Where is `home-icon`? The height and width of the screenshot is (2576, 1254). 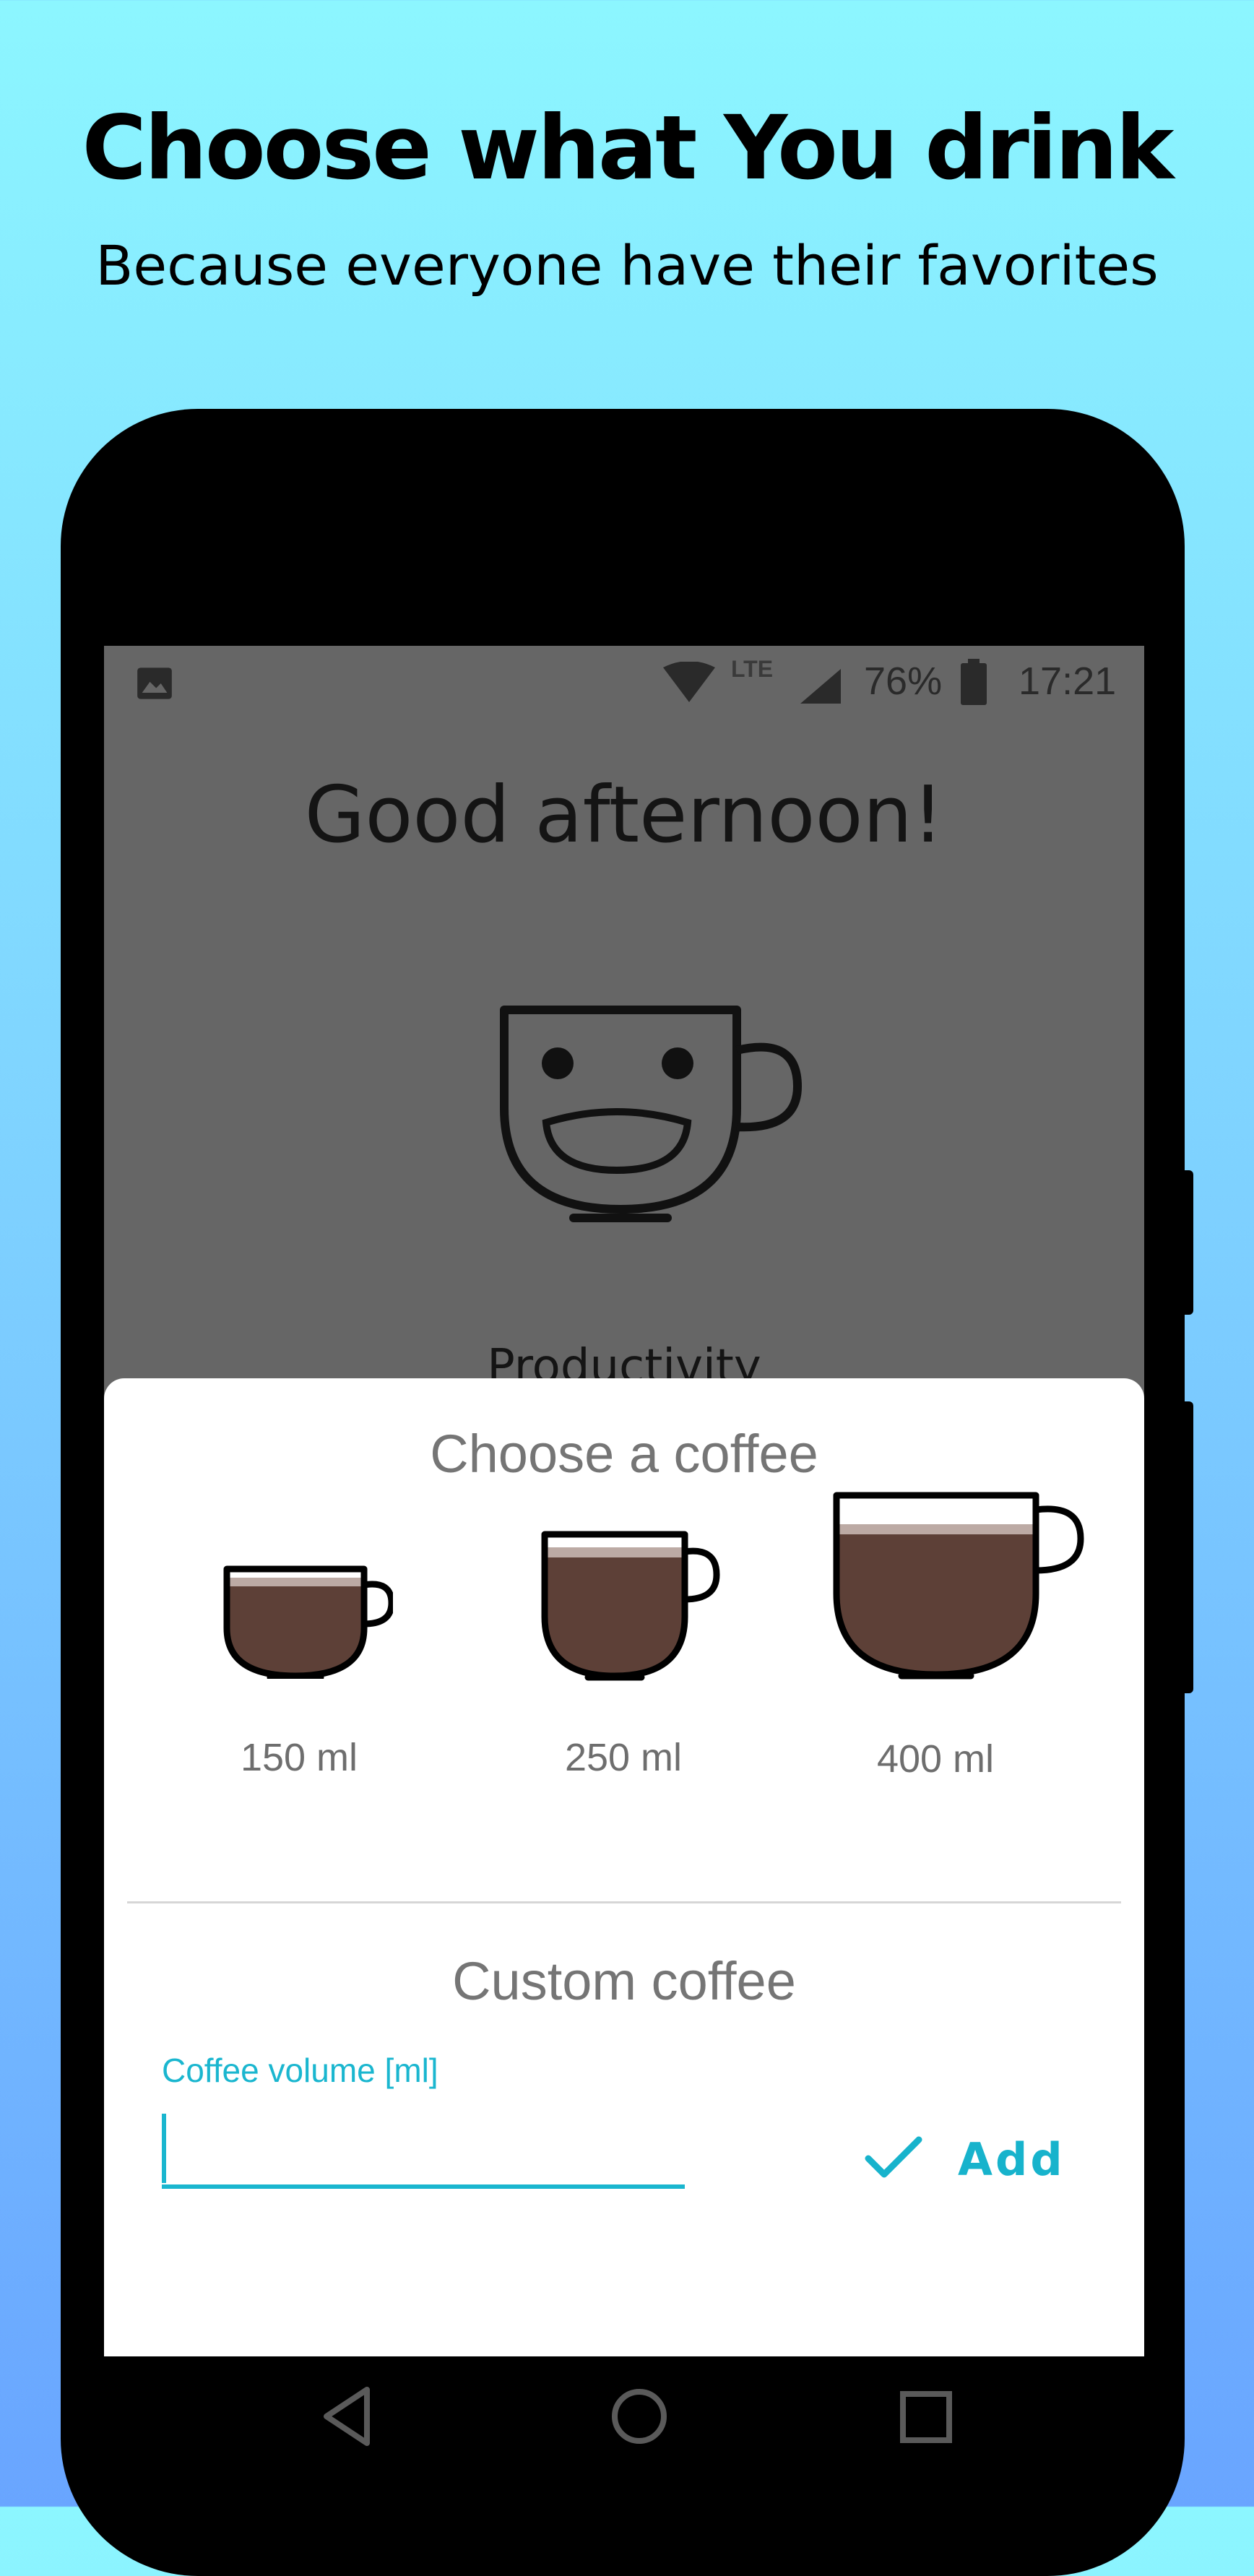
home-icon is located at coordinates (639, 2416).